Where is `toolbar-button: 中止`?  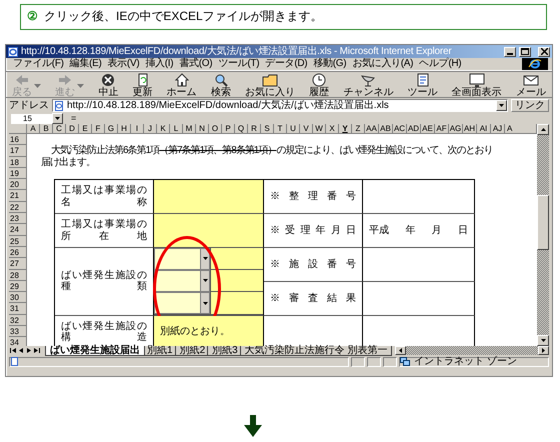
toolbar-button: 中止 is located at coordinates (108, 85).